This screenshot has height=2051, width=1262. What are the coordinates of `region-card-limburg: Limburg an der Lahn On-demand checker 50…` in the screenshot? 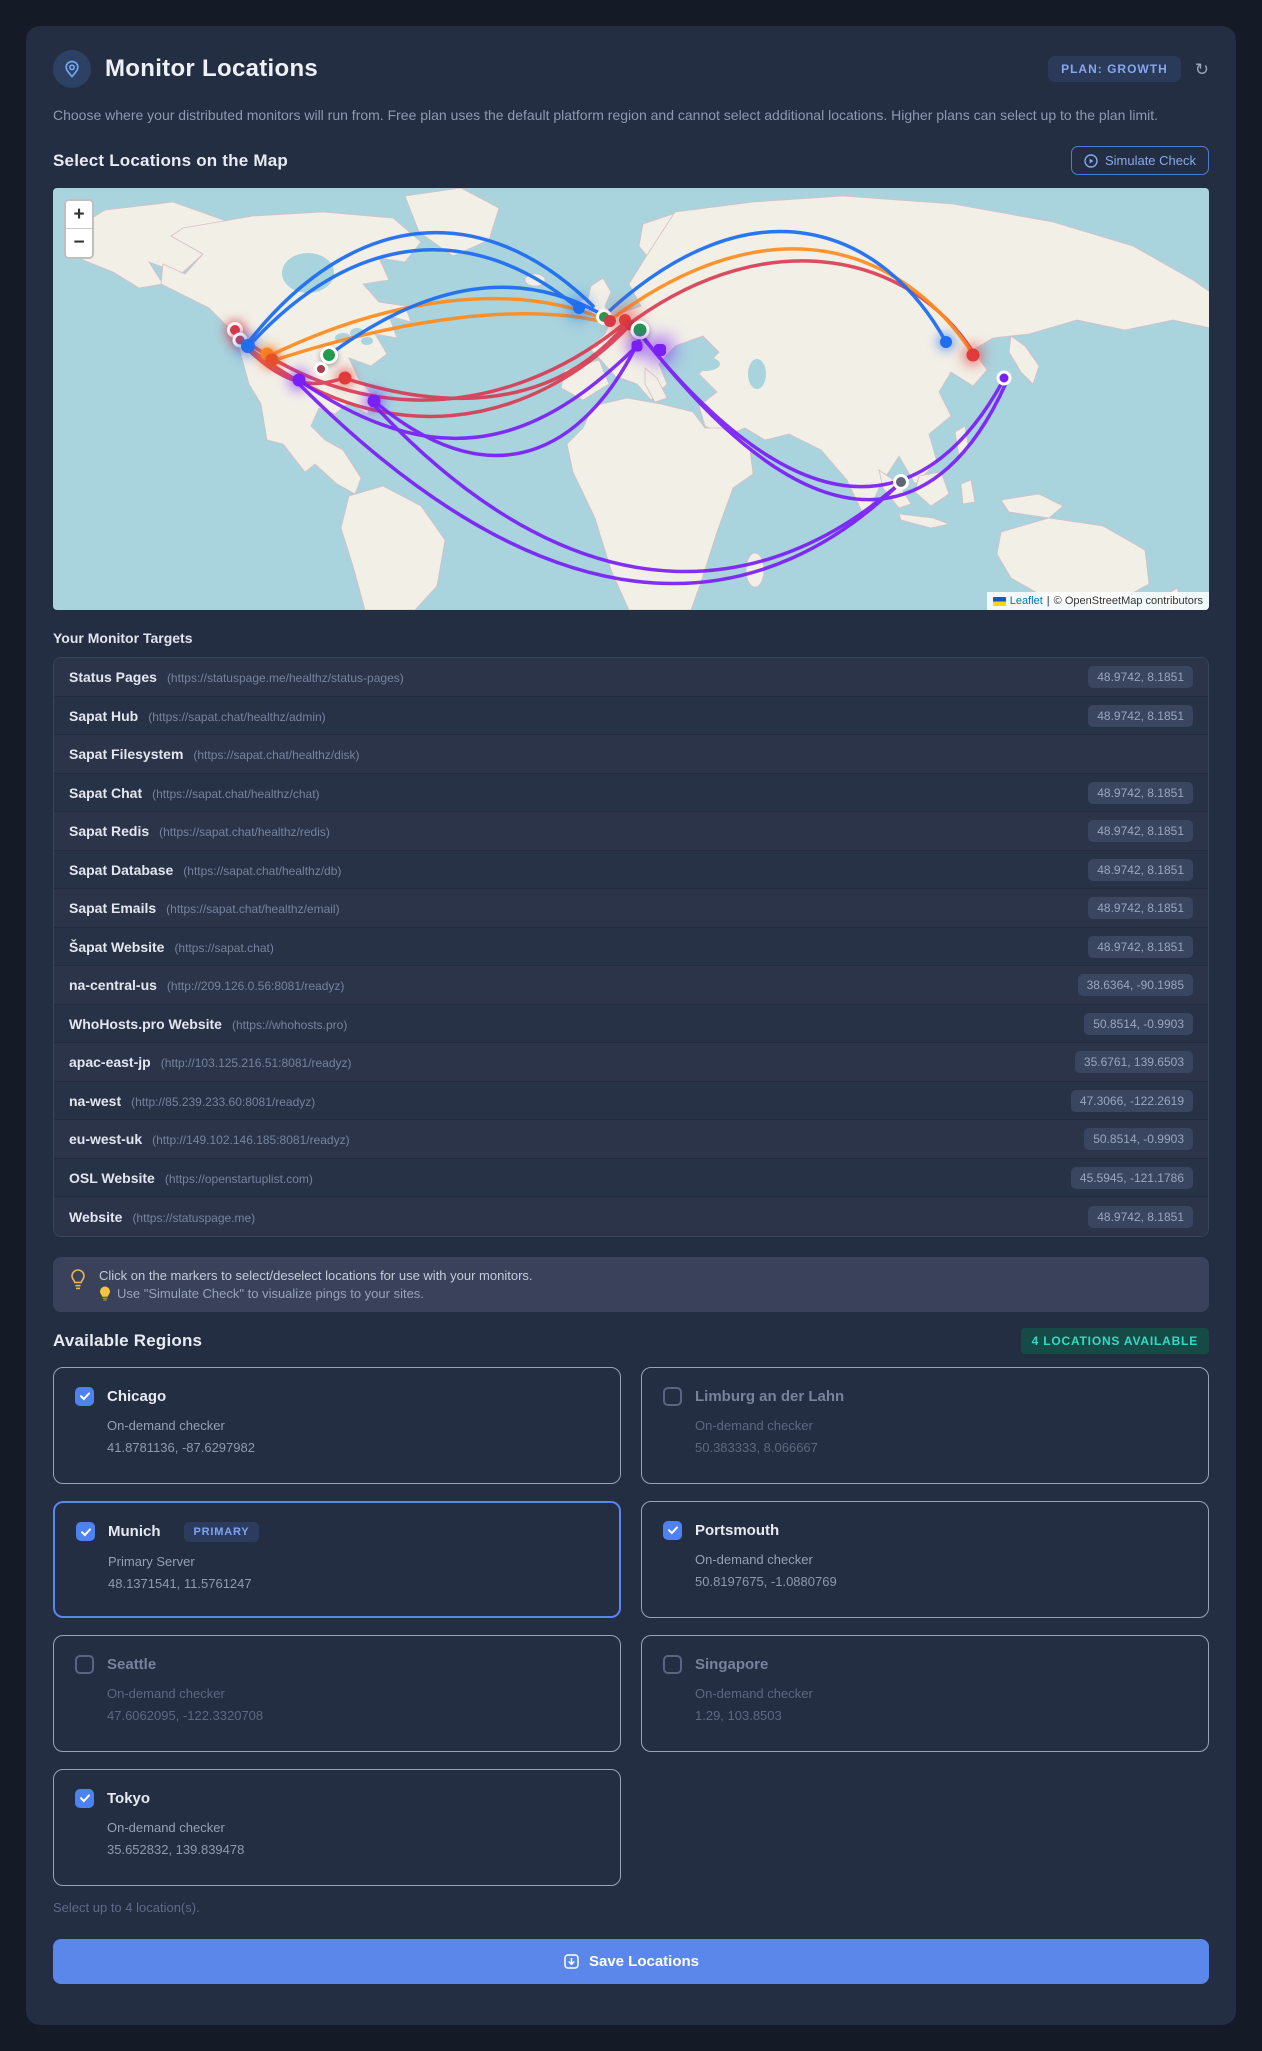 It's located at (925, 1425).